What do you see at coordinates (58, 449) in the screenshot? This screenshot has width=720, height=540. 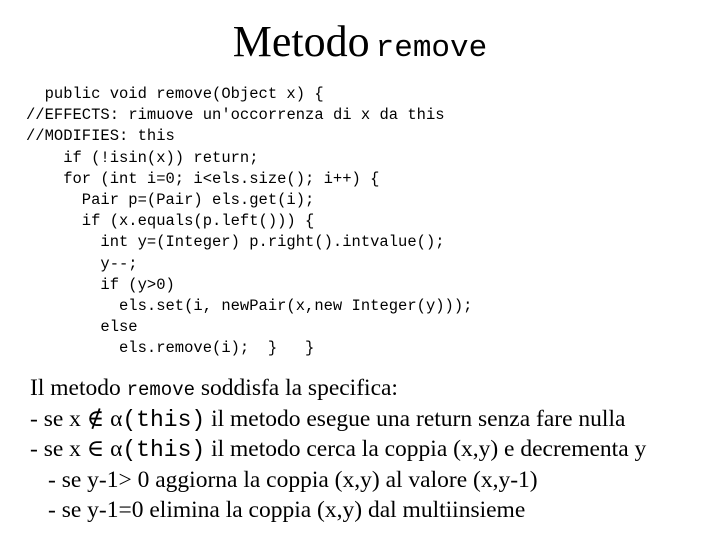 I see `case-in-prefix: - se x` at bounding box center [58, 449].